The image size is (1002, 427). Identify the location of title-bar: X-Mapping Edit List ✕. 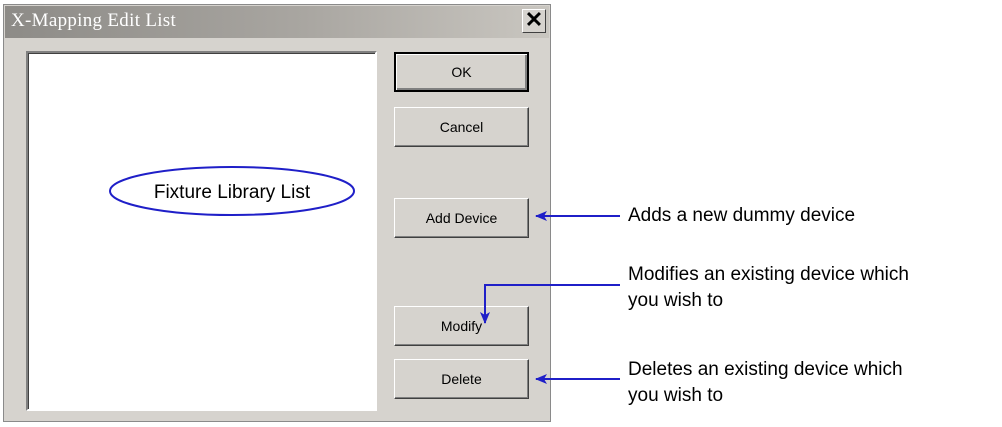
(277, 22).